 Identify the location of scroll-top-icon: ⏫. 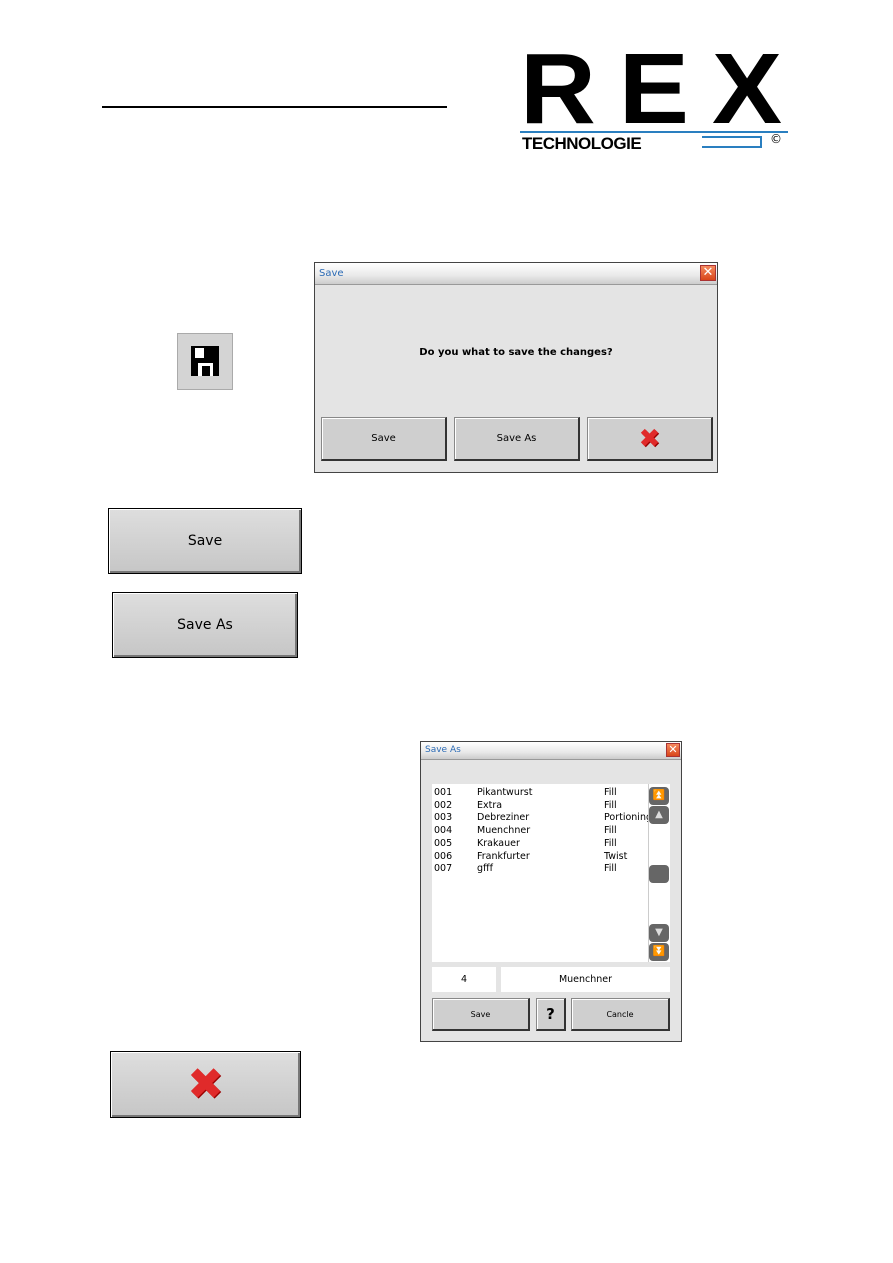
(659, 796).